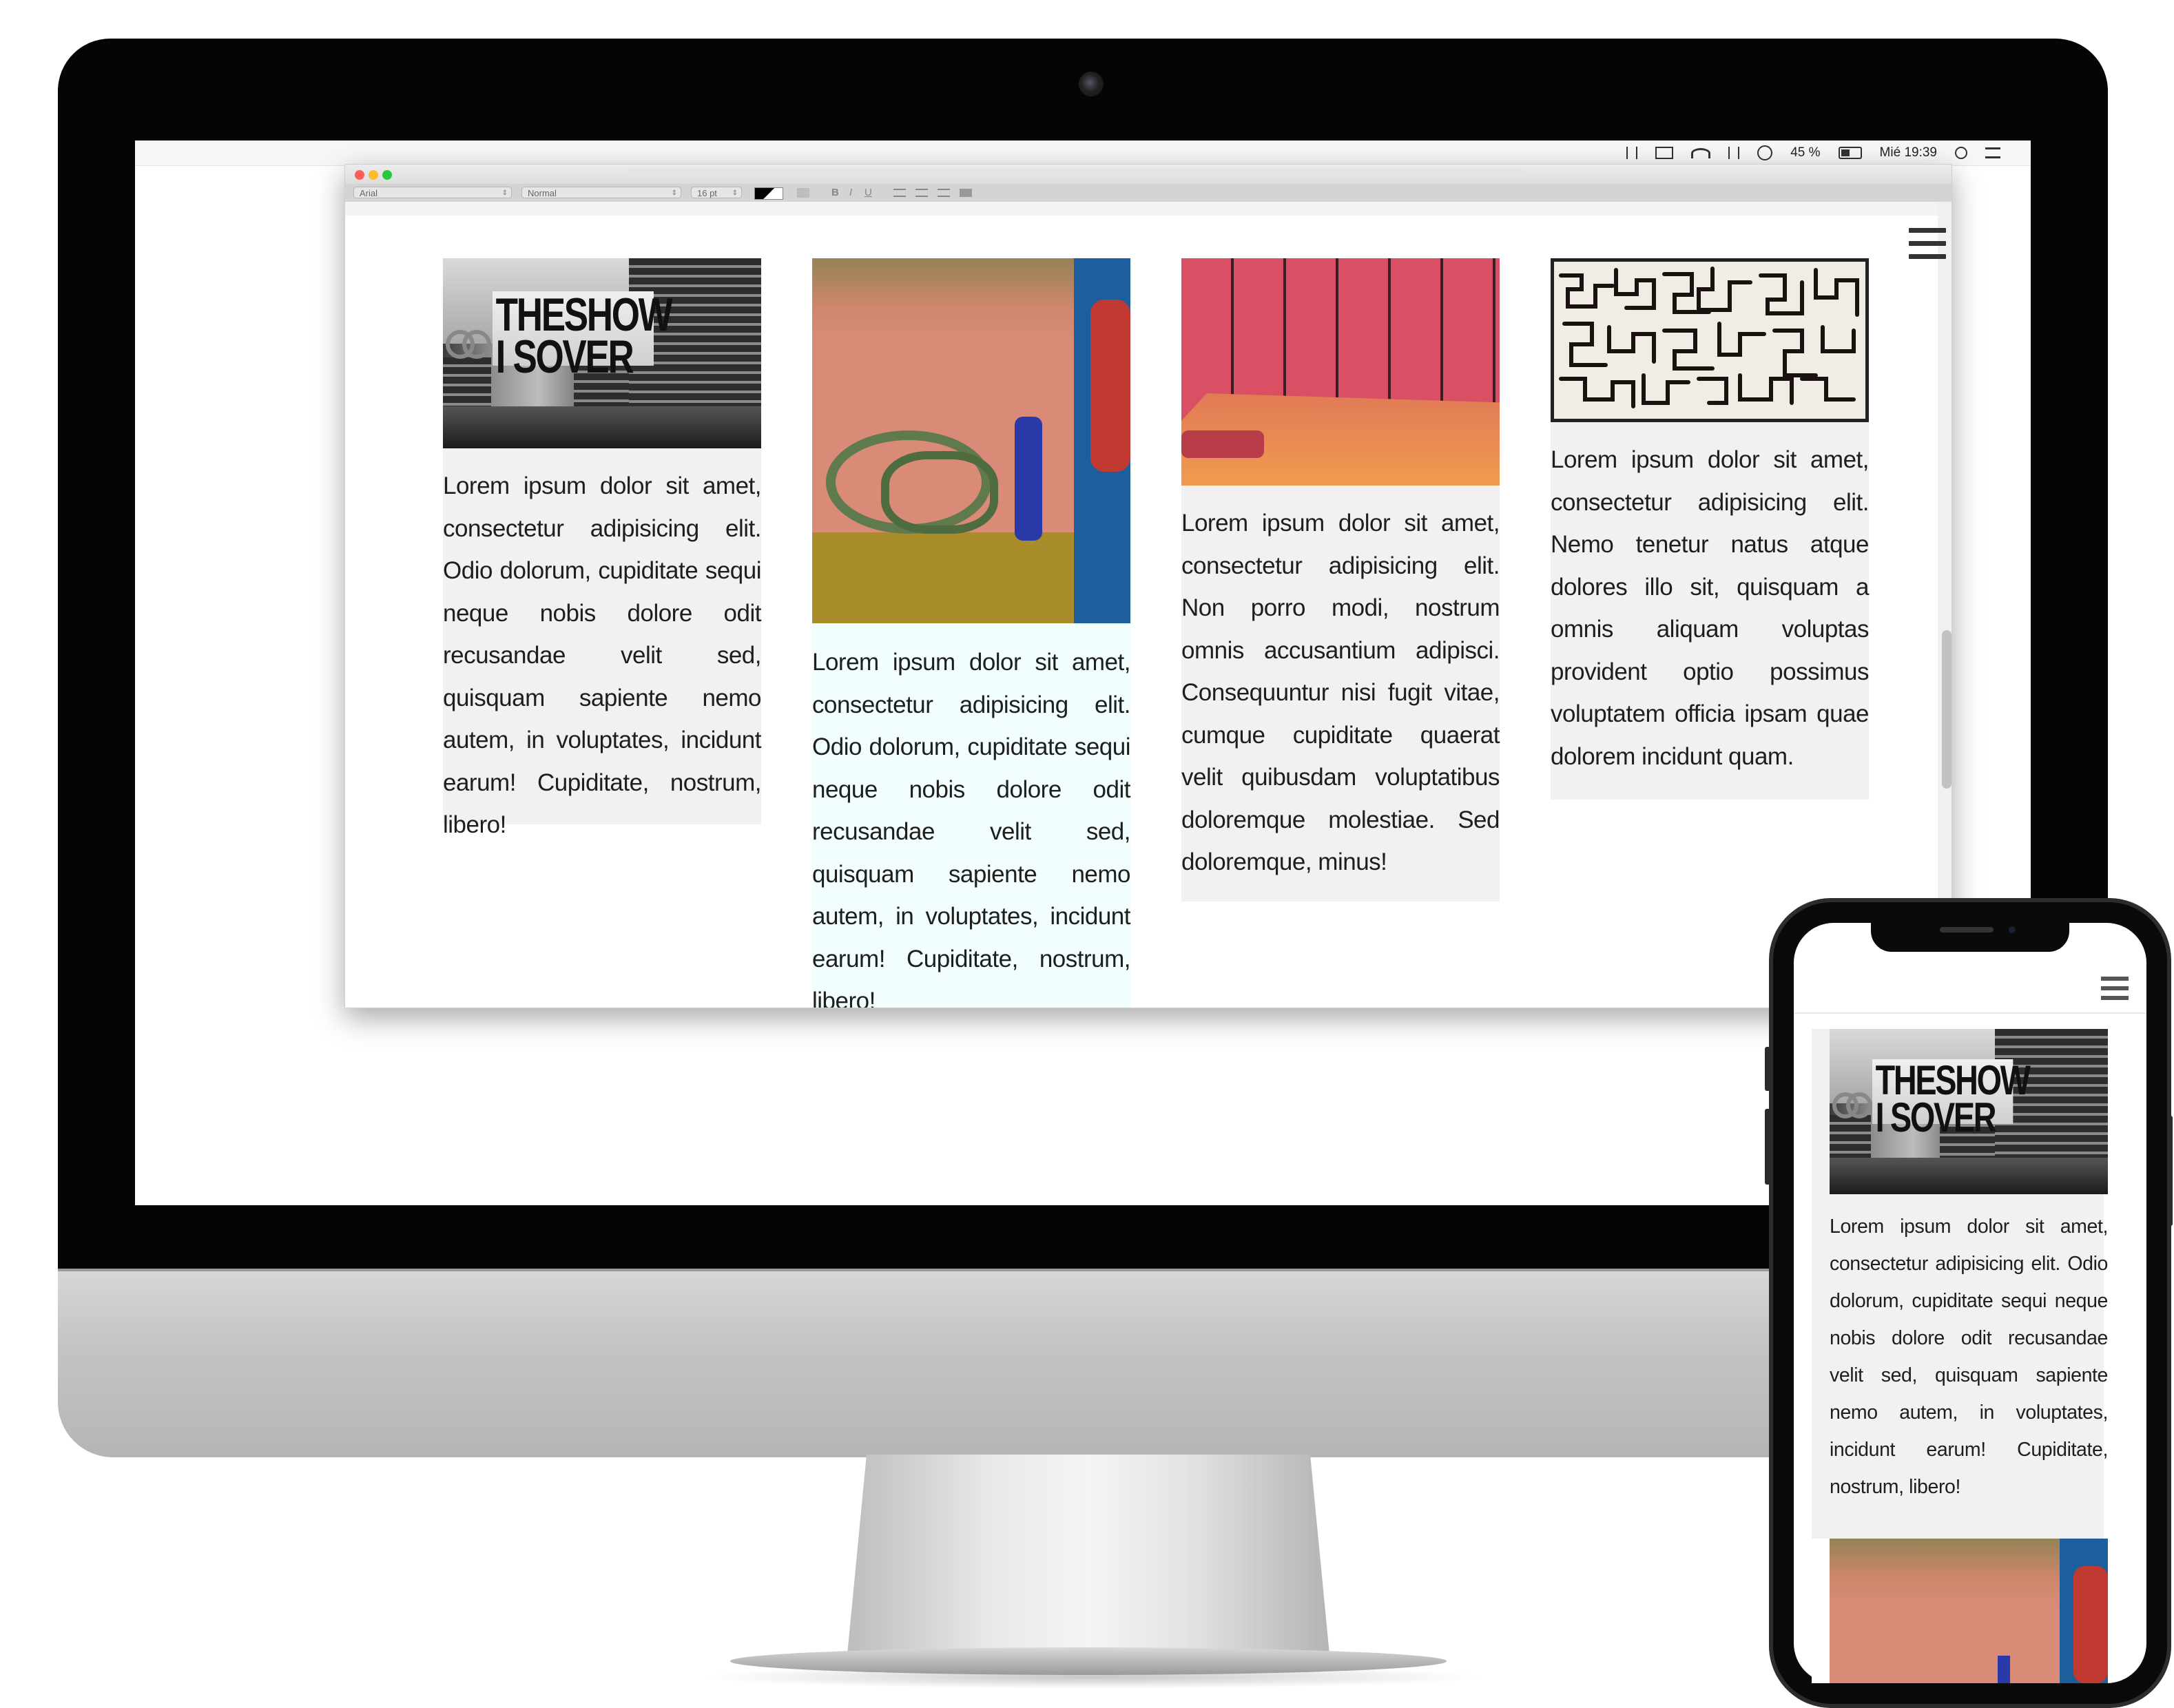 The width and height of the screenshot is (2174, 1708). Describe the element at coordinates (387, 175) in the screenshot. I see `maximize-window-button` at that location.